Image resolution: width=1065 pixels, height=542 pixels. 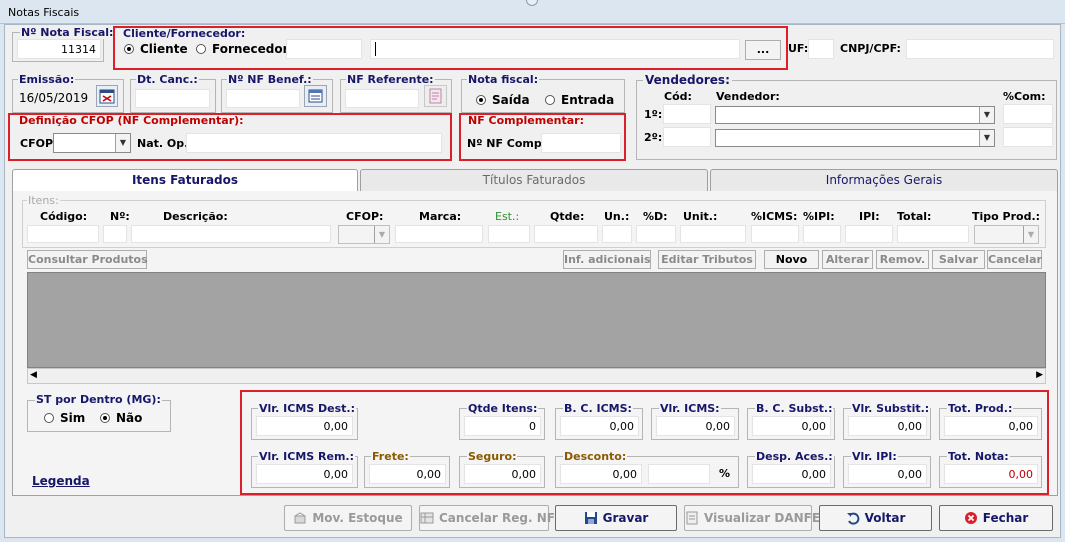 What do you see at coordinates (884, 180) in the screenshot?
I see `tab-informacoes-gerais: Informações Gerais` at bounding box center [884, 180].